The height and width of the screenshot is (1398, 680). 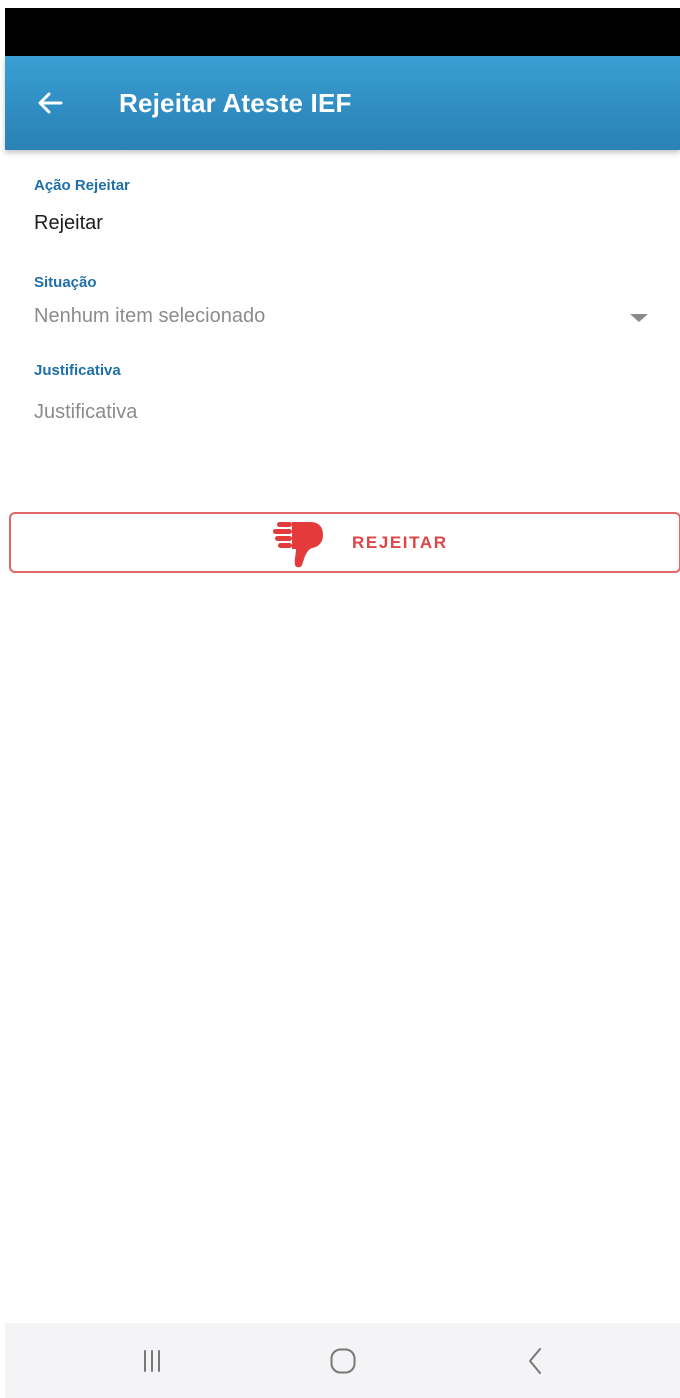 What do you see at coordinates (65, 282) in the screenshot?
I see `situacao-label: Situação` at bounding box center [65, 282].